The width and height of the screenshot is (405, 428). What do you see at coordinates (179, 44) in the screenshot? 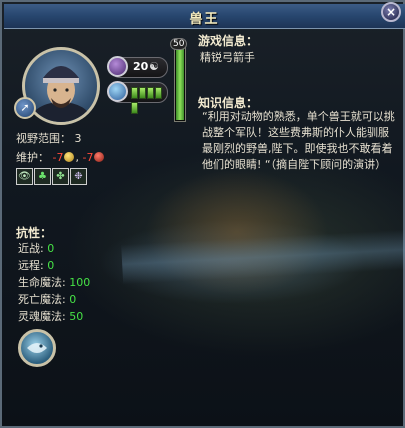
I see `level-badge: 50` at bounding box center [179, 44].